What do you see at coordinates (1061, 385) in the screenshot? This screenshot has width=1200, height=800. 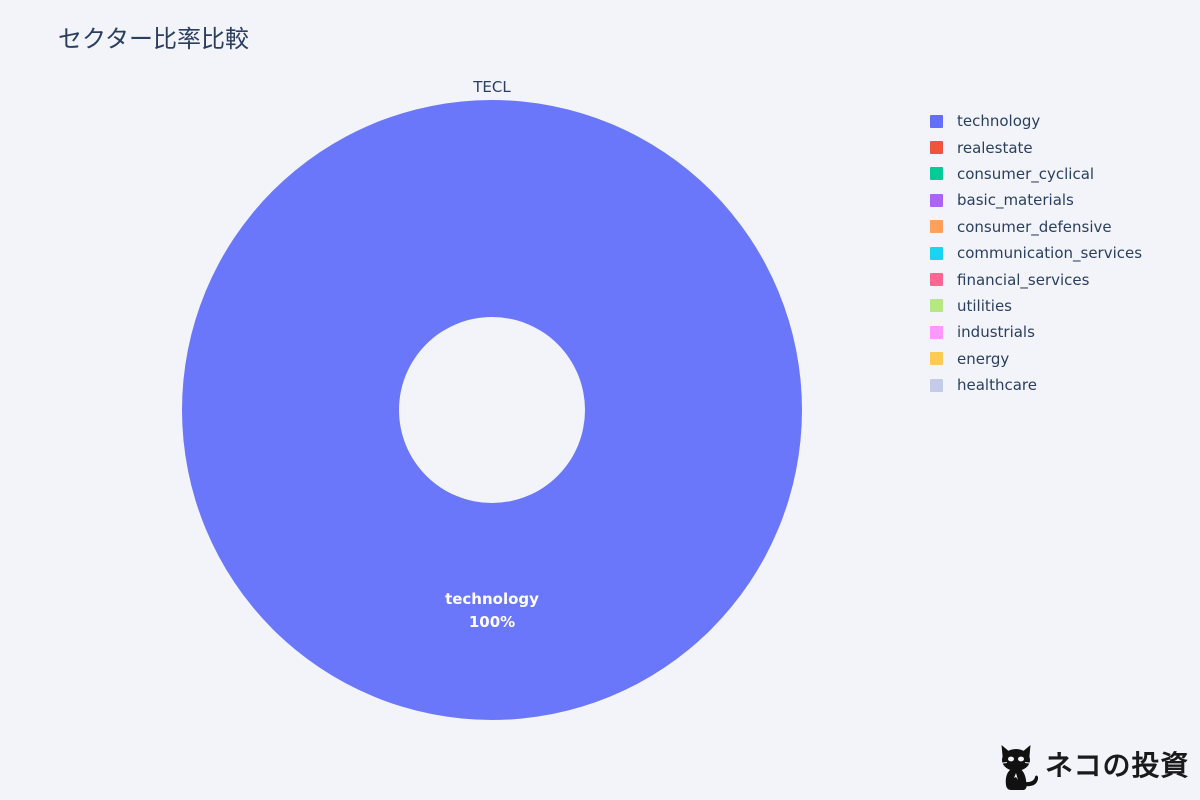 I see `legend-item-healthcare: healthcare` at bounding box center [1061, 385].